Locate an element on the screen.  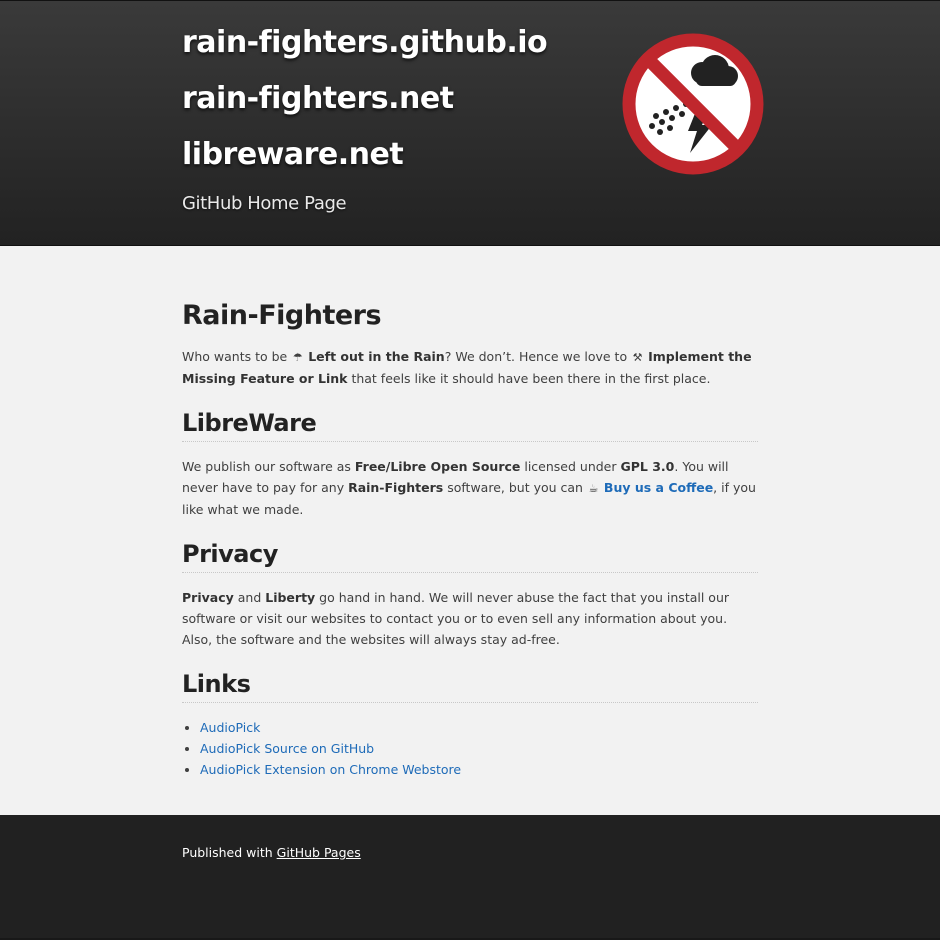
site-footer: Published with GitHub Pages is located at coordinates (470, 877).